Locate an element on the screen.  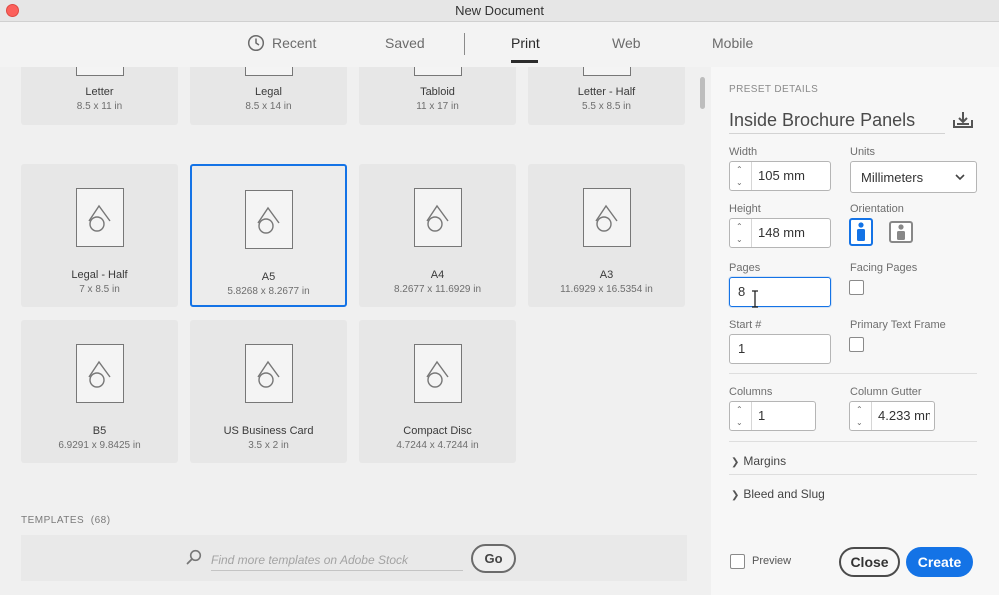
preset-card-legal-half: Legal - Half 7 x 8.5 in is located at coordinates (99, 235).